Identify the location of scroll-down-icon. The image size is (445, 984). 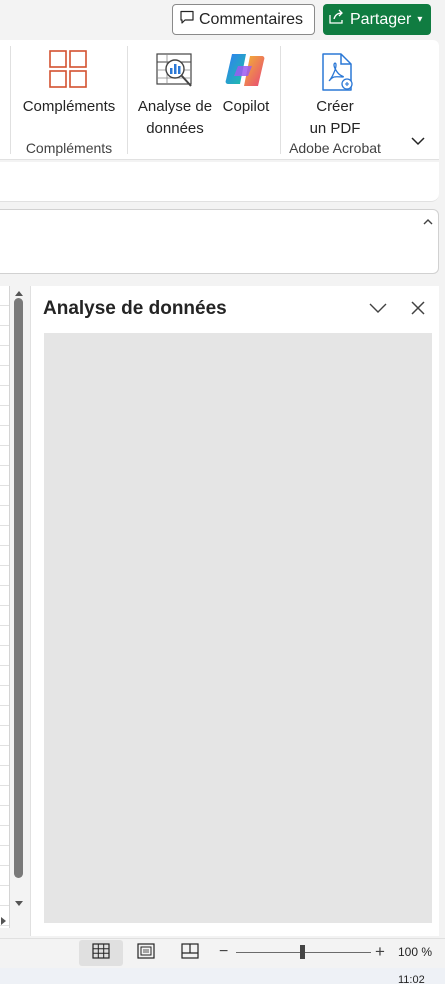
(19, 905).